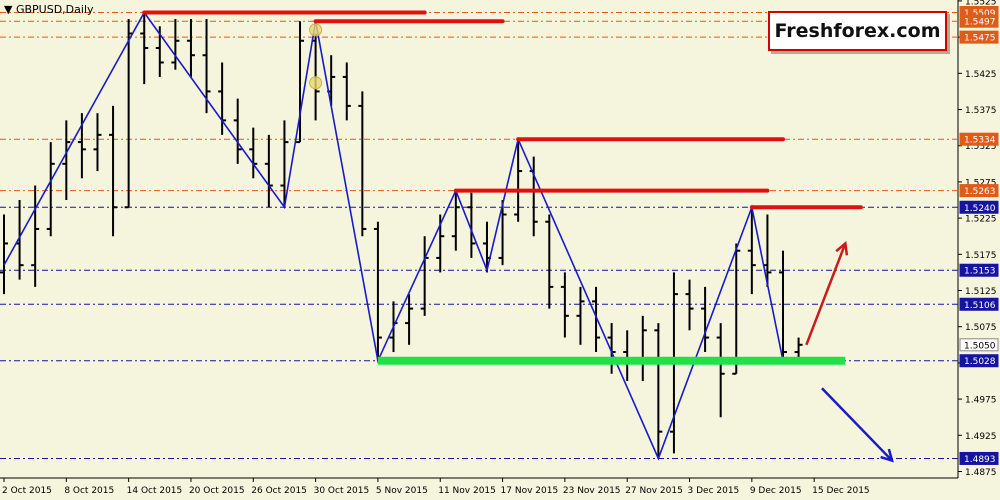 Image resolution: width=1000 pixels, height=500 pixels. I want to click on chart-title: ▼ GBPUSD,Daily, so click(49, 9).